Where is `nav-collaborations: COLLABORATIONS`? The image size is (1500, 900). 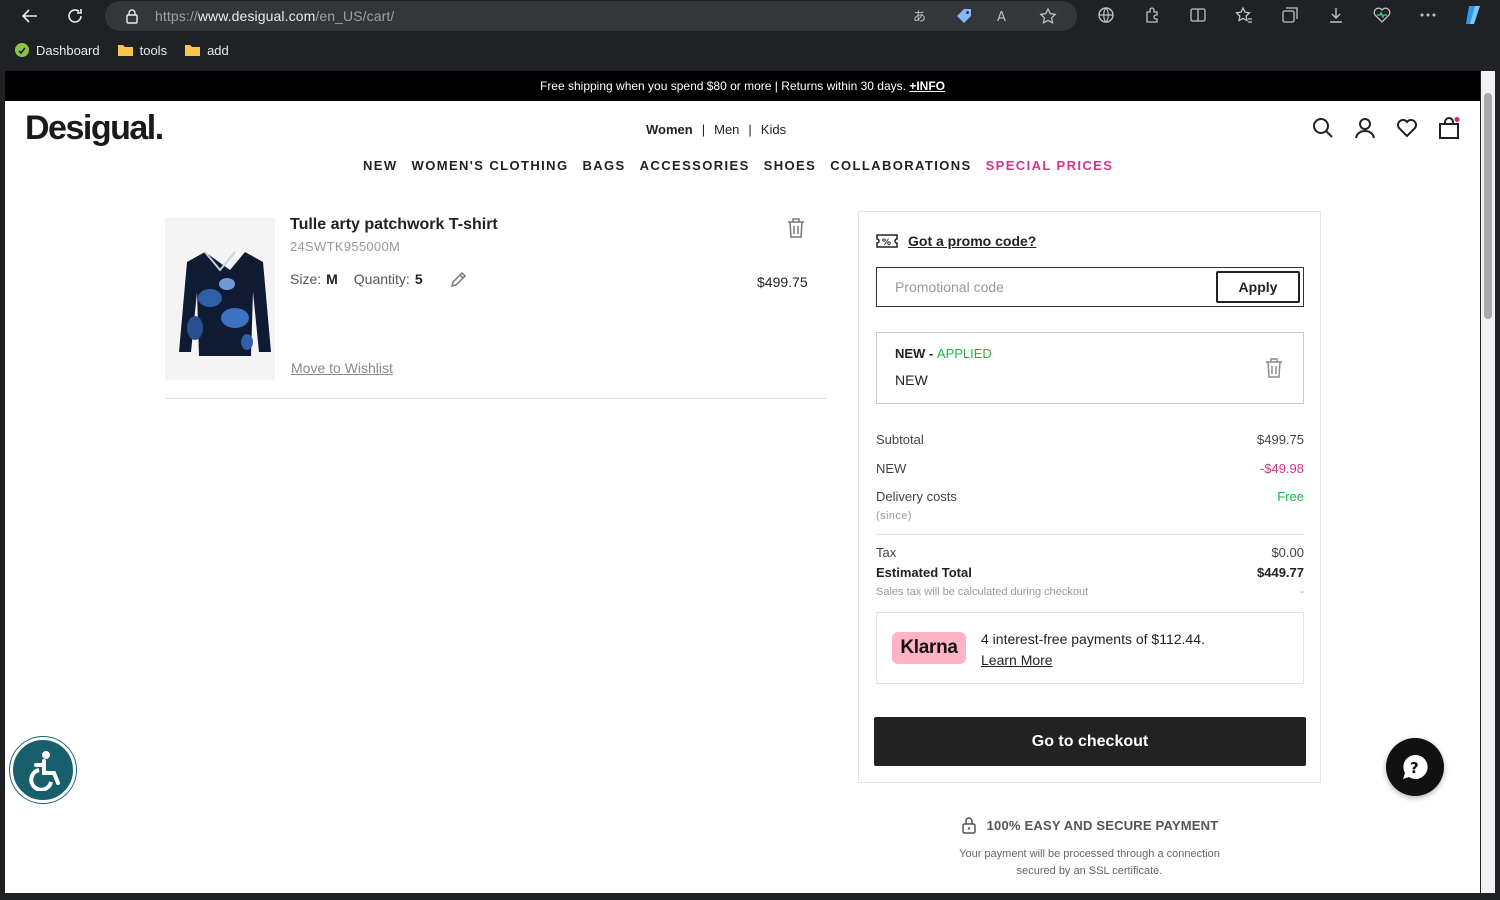
nav-collaborations: COLLABORATIONS is located at coordinates (900, 165).